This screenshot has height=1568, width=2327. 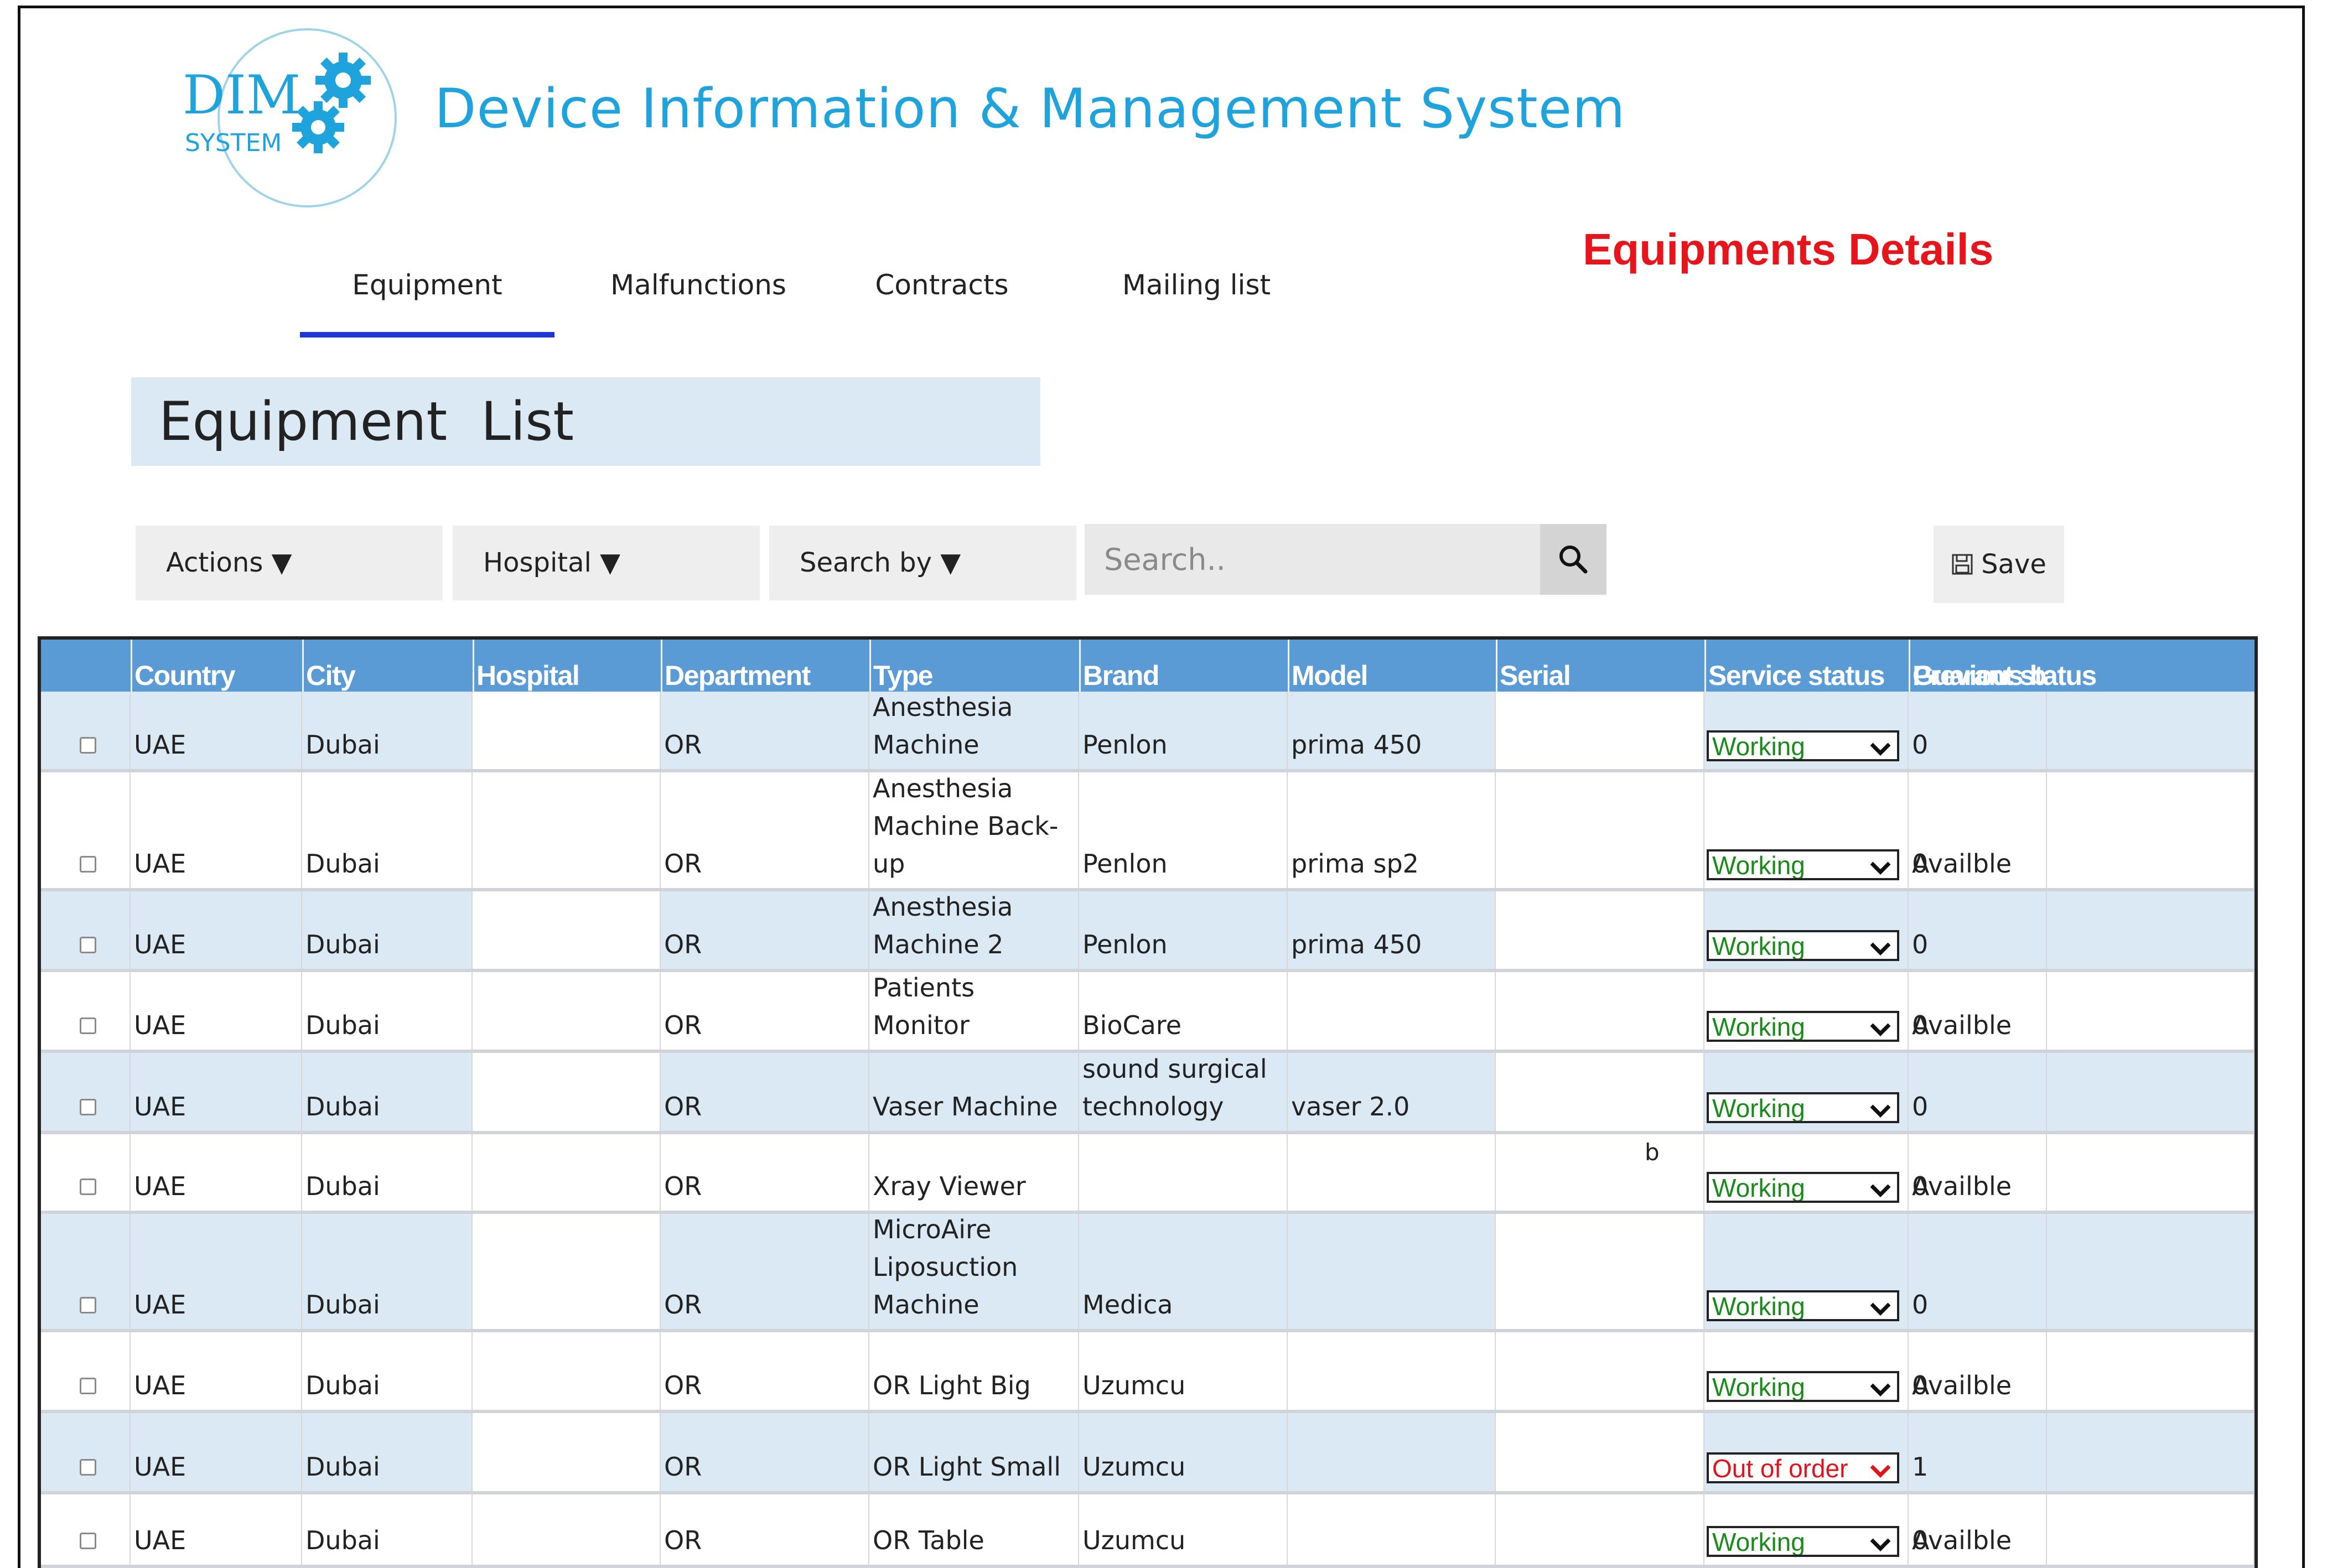 I want to click on cell-brand: BioCare, so click(x=1183, y=1011).